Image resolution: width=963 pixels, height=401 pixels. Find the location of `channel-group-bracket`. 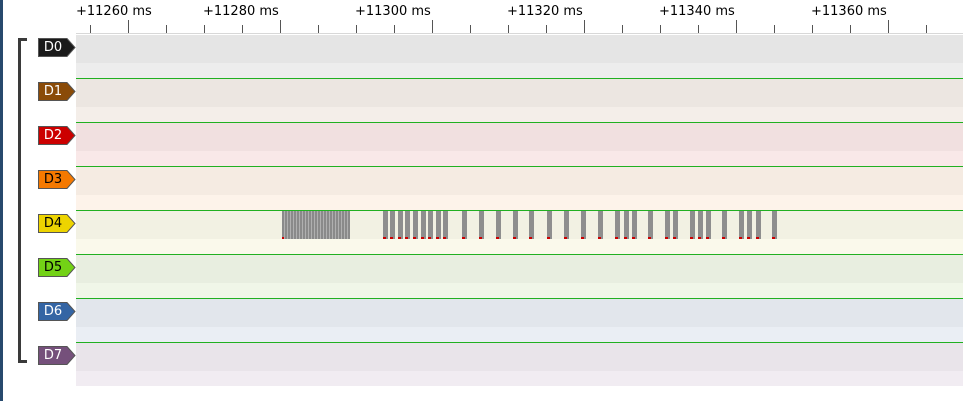

channel-group-bracket is located at coordinates (22, 200).